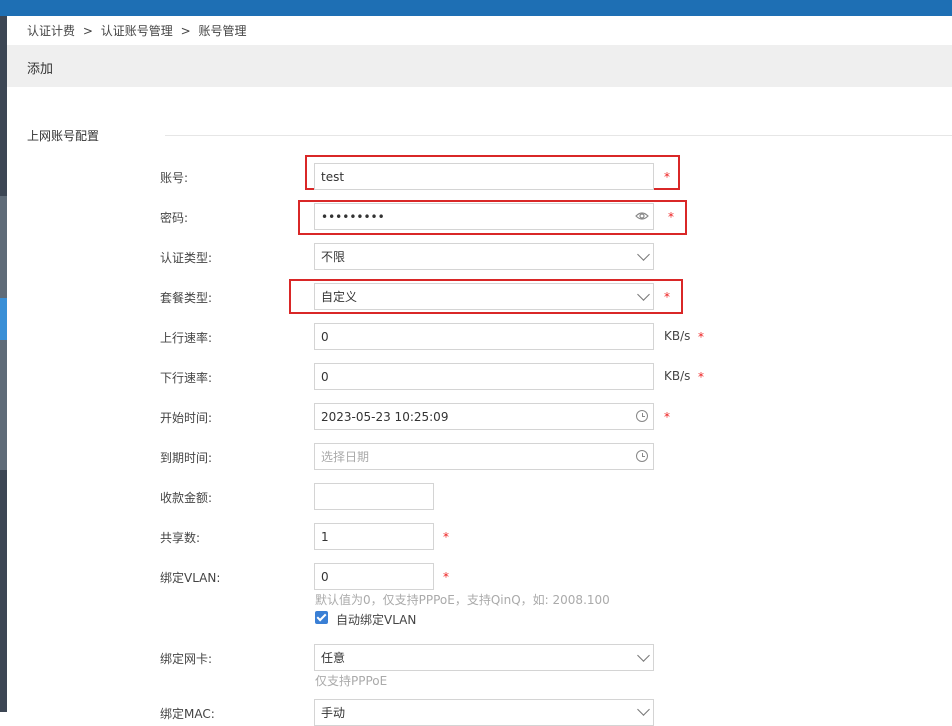  Describe the element at coordinates (484, 376) in the screenshot. I see `down-rate-input: 0` at that location.